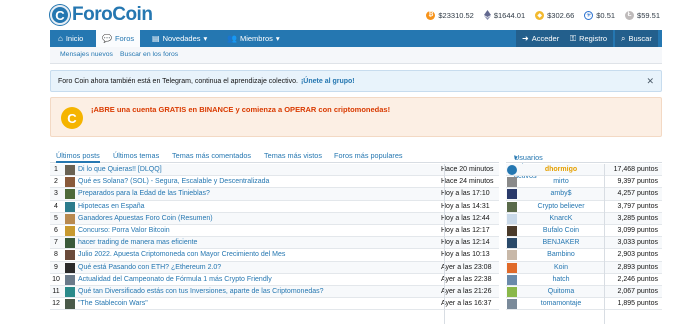 The width and height of the screenshot is (700, 325). What do you see at coordinates (561, 181) in the screenshot?
I see `username-link: mirto` at bounding box center [561, 181].